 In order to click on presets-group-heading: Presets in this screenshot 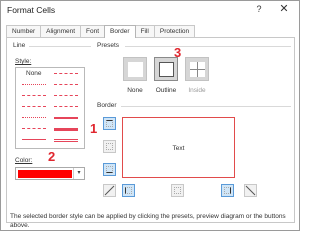, I will do `click(108, 45)`.